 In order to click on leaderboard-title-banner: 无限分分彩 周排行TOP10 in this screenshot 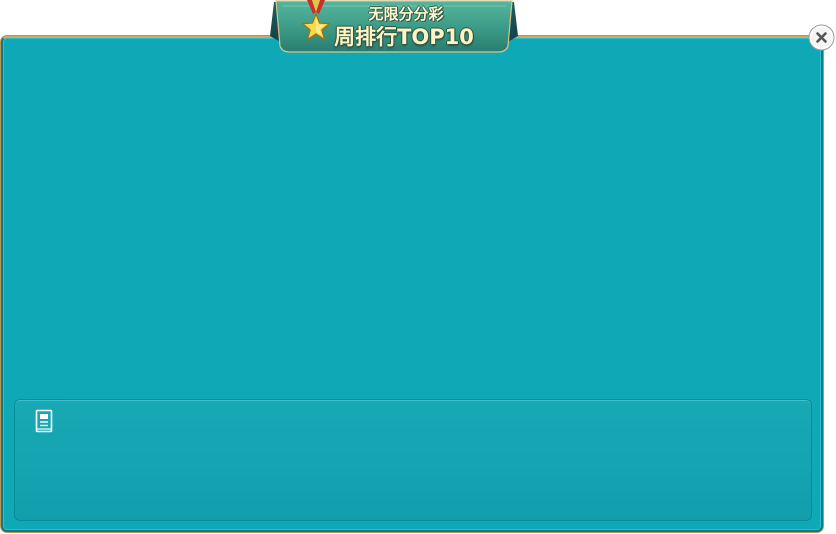, I will do `click(394, 28)`.